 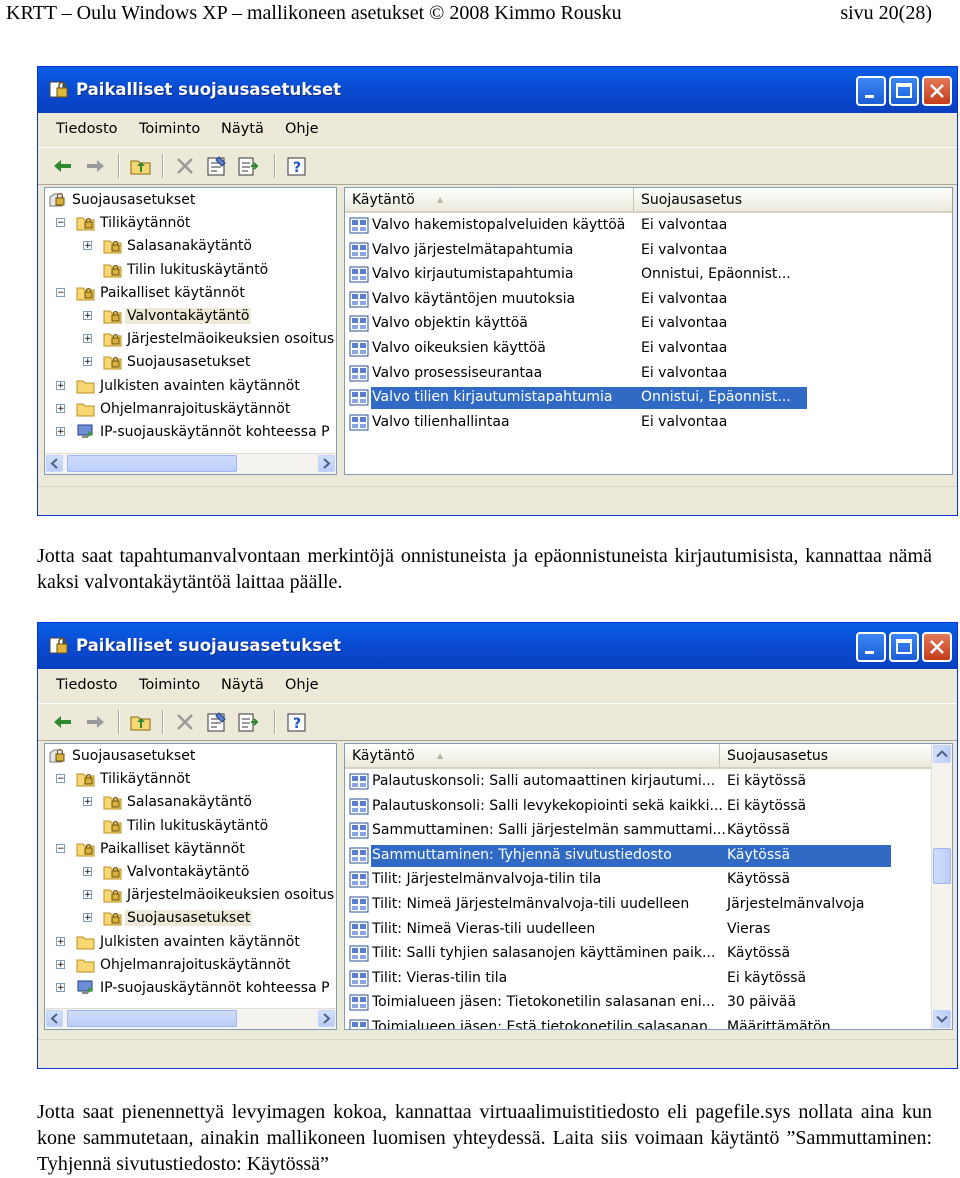 What do you see at coordinates (648, 349) in the screenshot?
I see `policy-row: Valvo oikeuksien käyttöä Ei valvontaa` at bounding box center [648, 349].